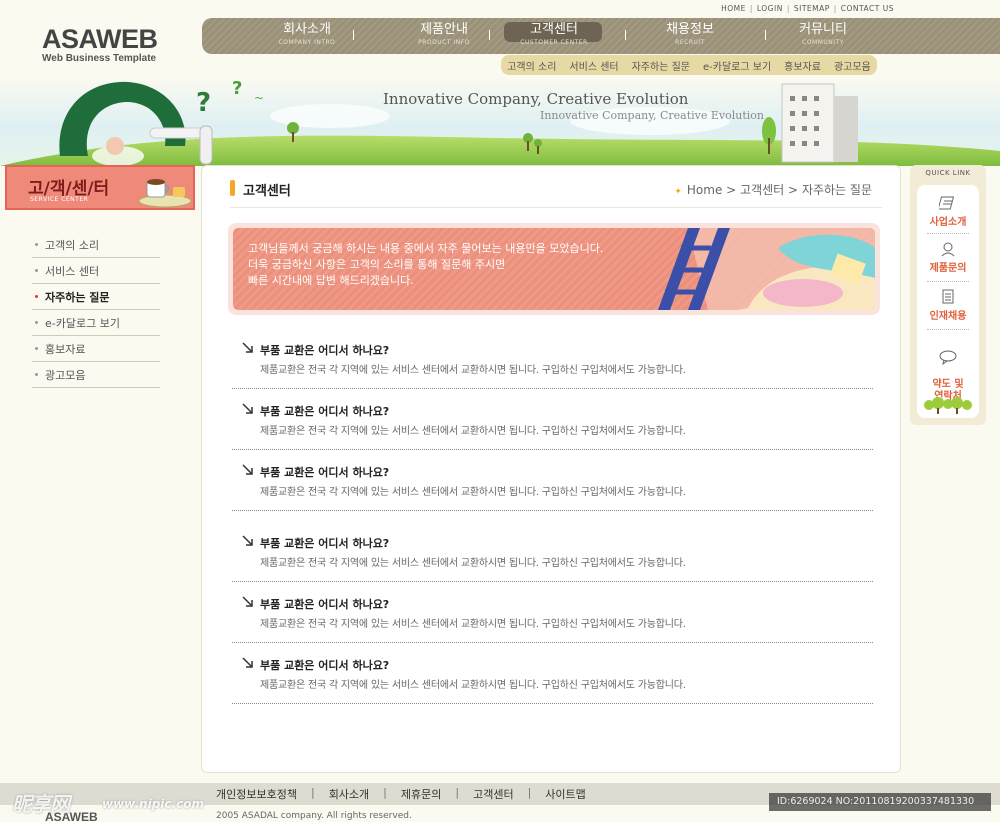  I want to click on gnb-sub-label: COMPANY INTRO, so click(307, 42).